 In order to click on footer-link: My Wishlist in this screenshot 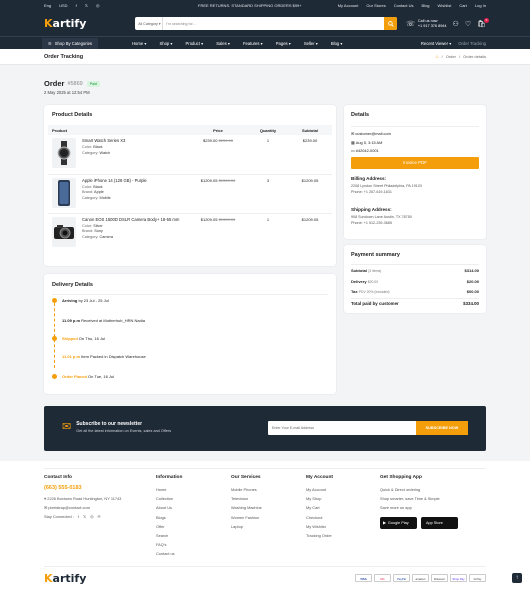, I will do `click(319, 526)`.